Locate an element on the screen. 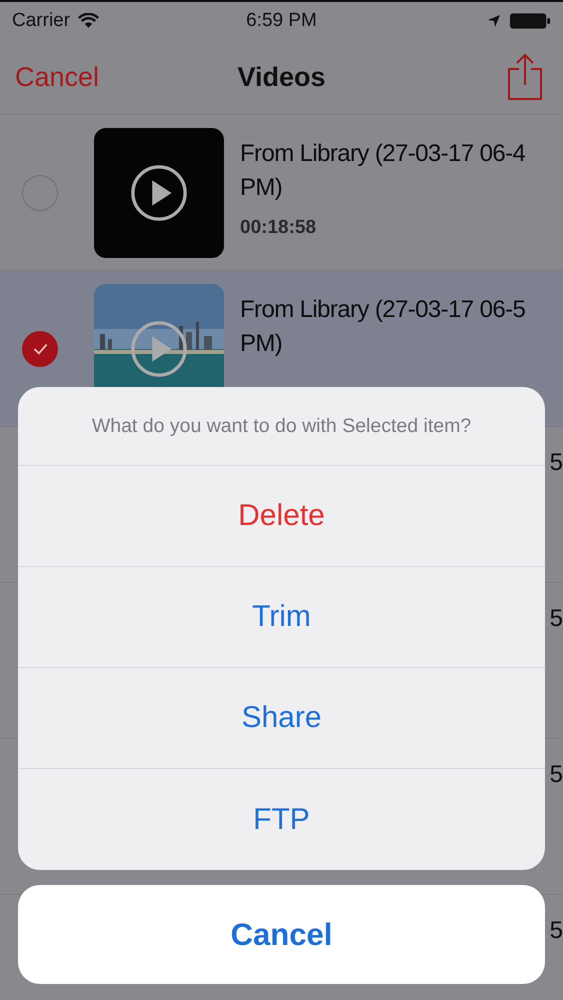 This screenshot has width=563, height=1000. status-time: 6:59 PM is located at coordinates (281, 21).